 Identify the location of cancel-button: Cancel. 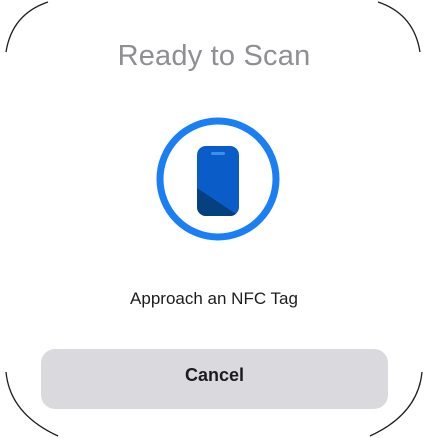
(214, 379).